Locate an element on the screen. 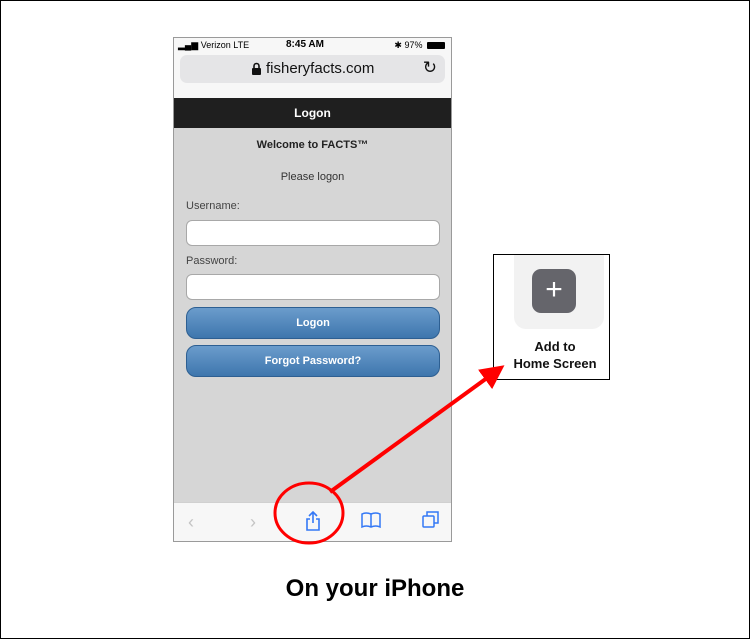 The image size is (750, 639). annotation-overlay is located at coordinates (389, 455).